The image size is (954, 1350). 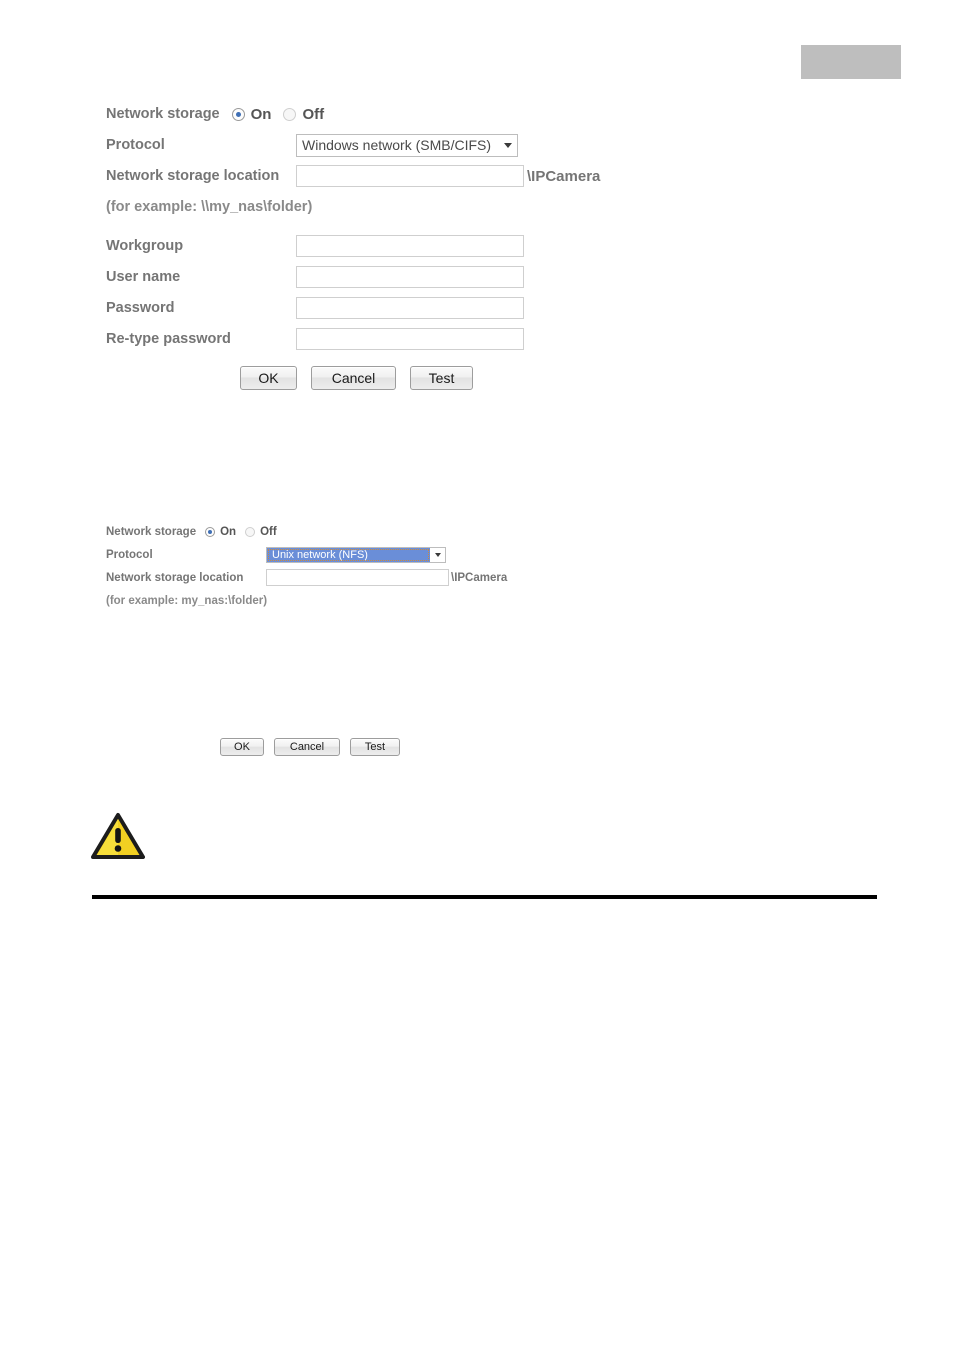 I want to click on storage-location-row: Network storage location \IPCamera, so click(x=353, y=176).